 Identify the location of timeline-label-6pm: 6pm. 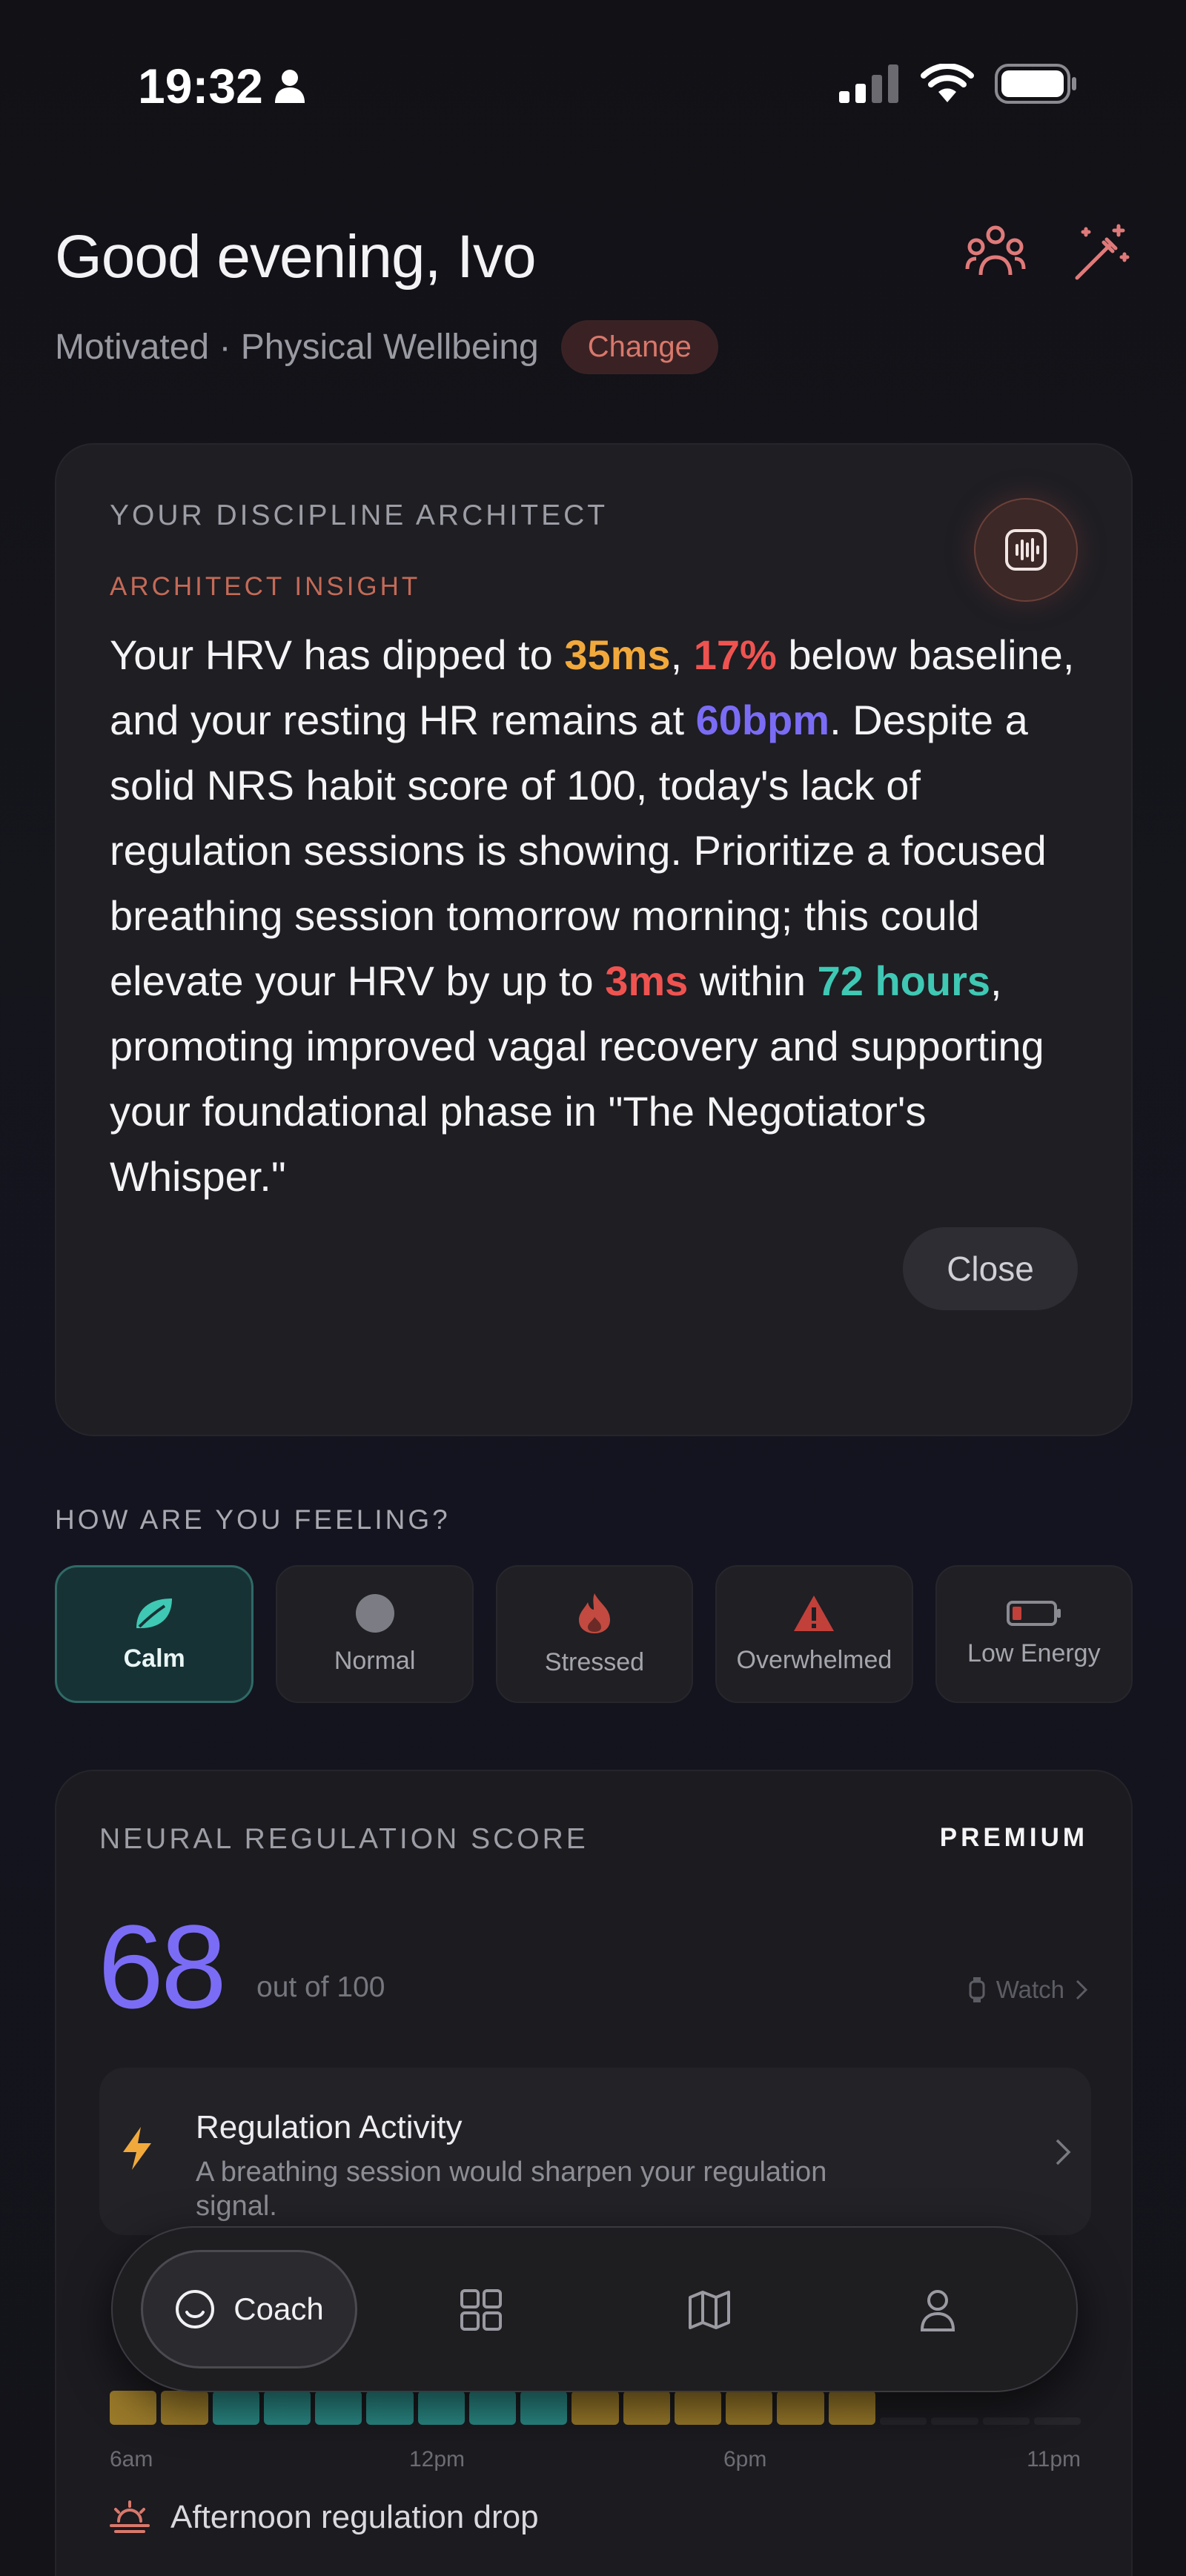
(745, 2459).